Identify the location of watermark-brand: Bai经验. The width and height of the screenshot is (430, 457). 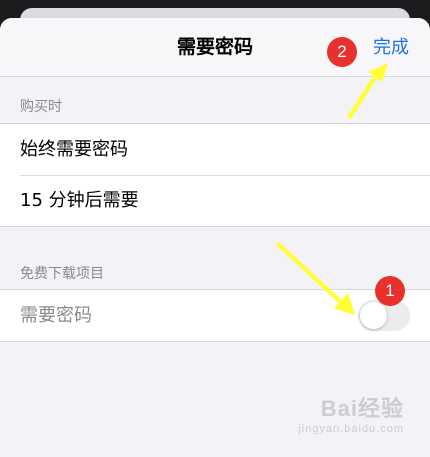
(362, 408).